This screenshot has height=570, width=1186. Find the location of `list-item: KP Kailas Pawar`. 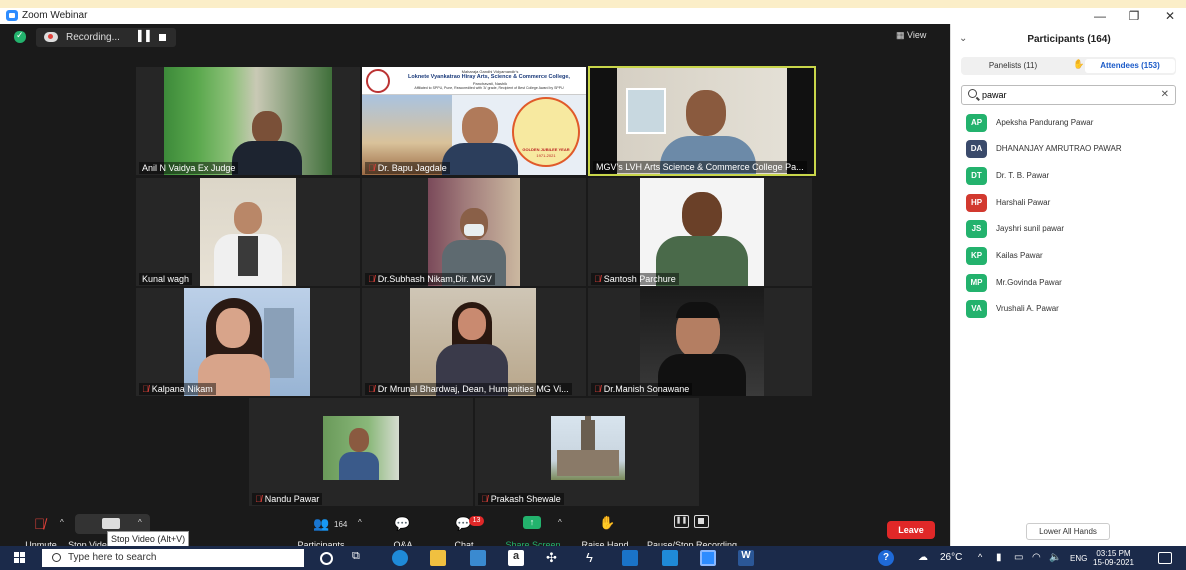

list-item: KP Kailas Pawar is located at coordinates (1071, 256).